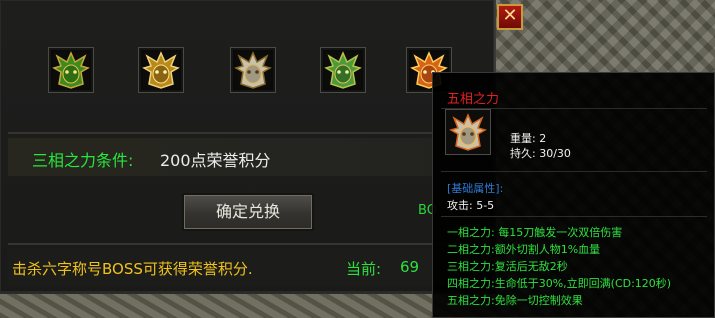 The width and height of the screenshot is (715, 318). I want to click on tooltip-title: 五相之力, so click(473, 99).